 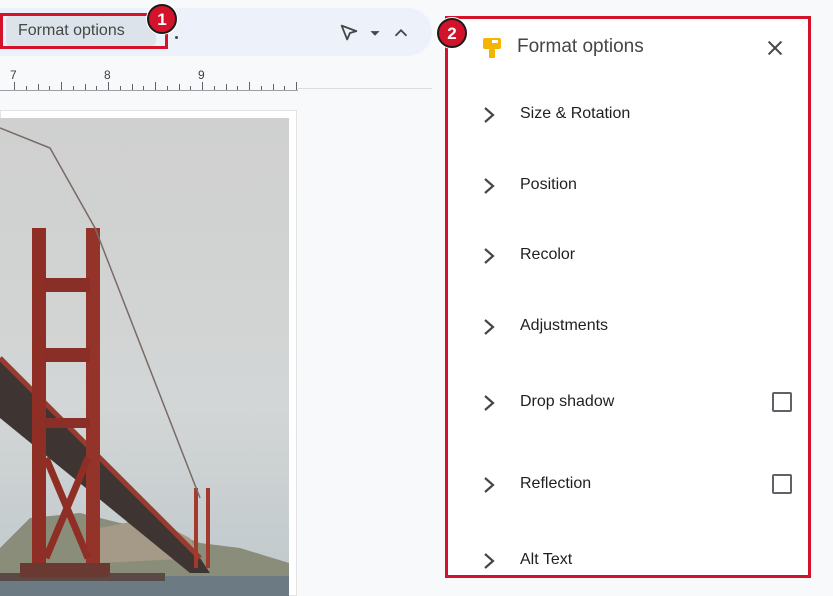 What do you see at coordinates (349, 33) in the screenshot?
I see `select-pointer-icon` at bounding box center [349, 33].